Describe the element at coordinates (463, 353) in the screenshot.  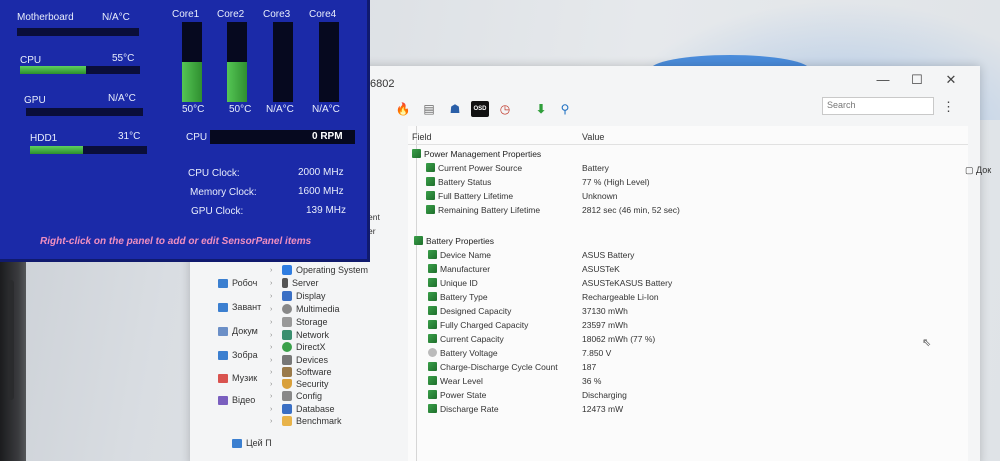
I see `table-row: Battery Voltage` at that location.